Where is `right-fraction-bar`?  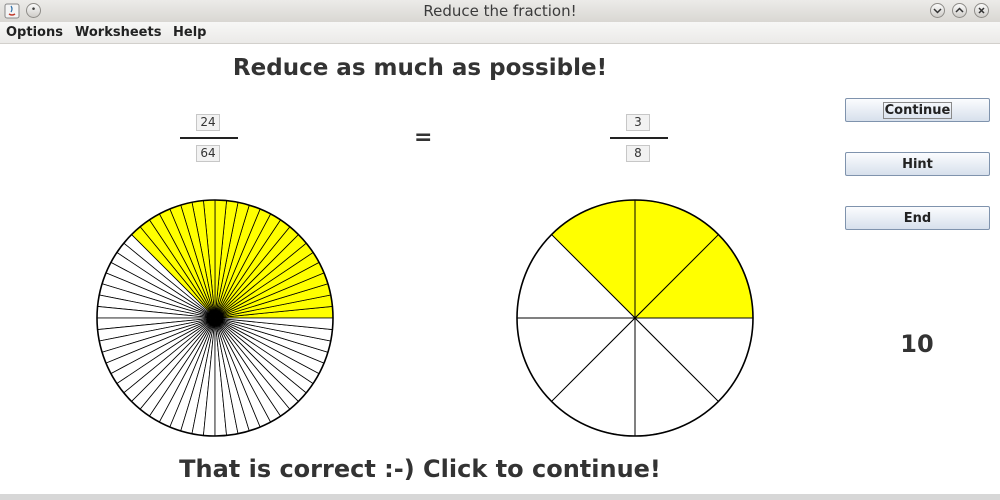
right-fraction-bar is located at coordinates (639, 138).